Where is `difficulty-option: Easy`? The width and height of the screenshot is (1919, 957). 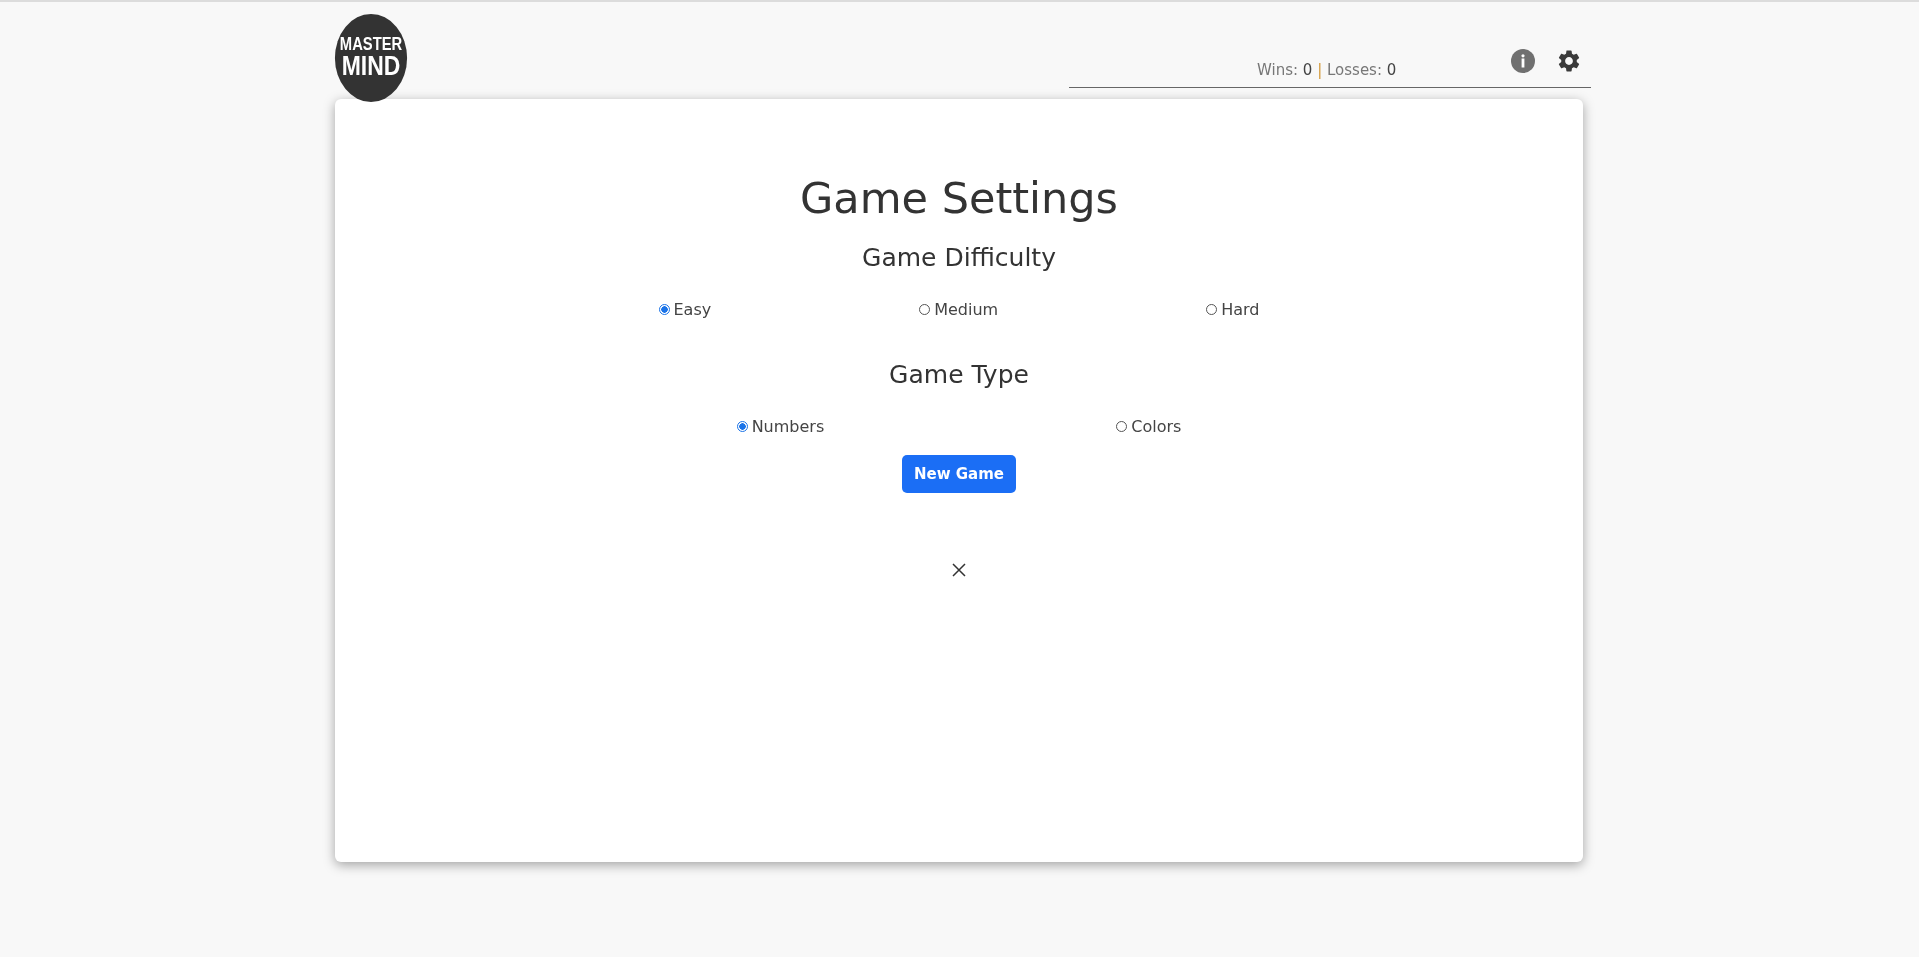 difficulty-option: Easy is located at coordinates (685, 309).